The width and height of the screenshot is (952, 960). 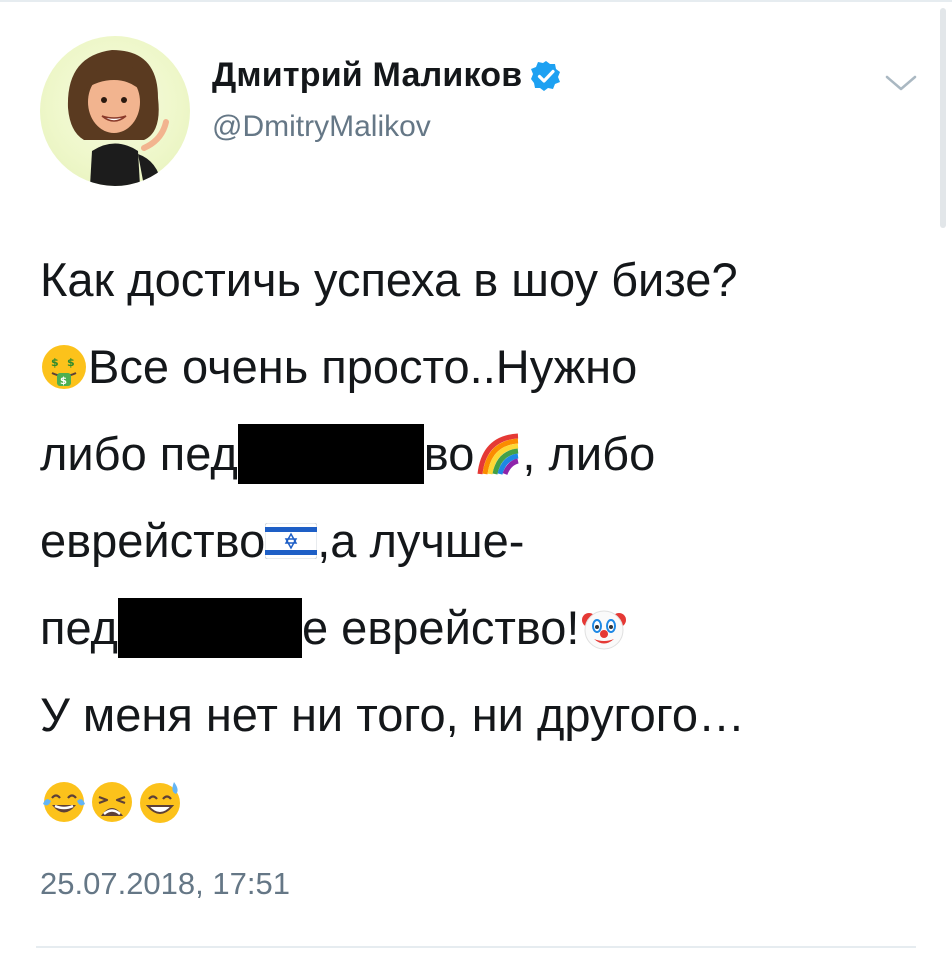 I want to click on israel-flag-icon, so click(x=291, y=541).